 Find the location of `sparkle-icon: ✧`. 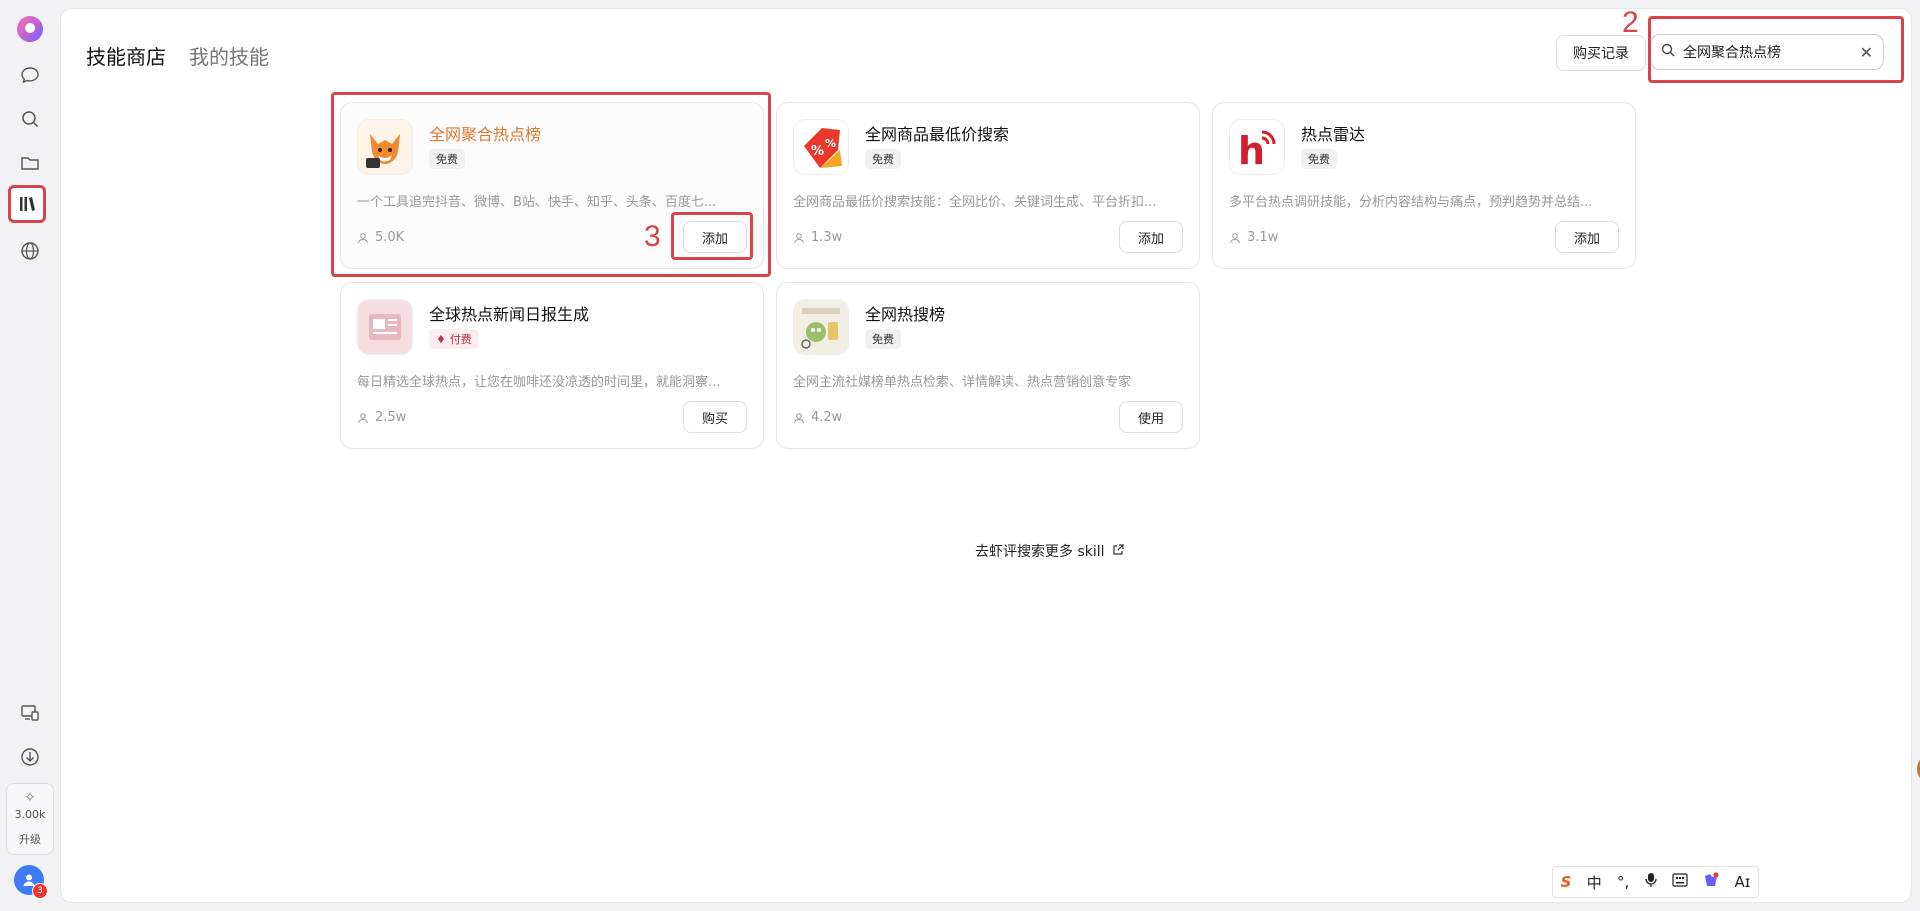

sparkle-icon: ✧ is located at coordinates (30, 798).